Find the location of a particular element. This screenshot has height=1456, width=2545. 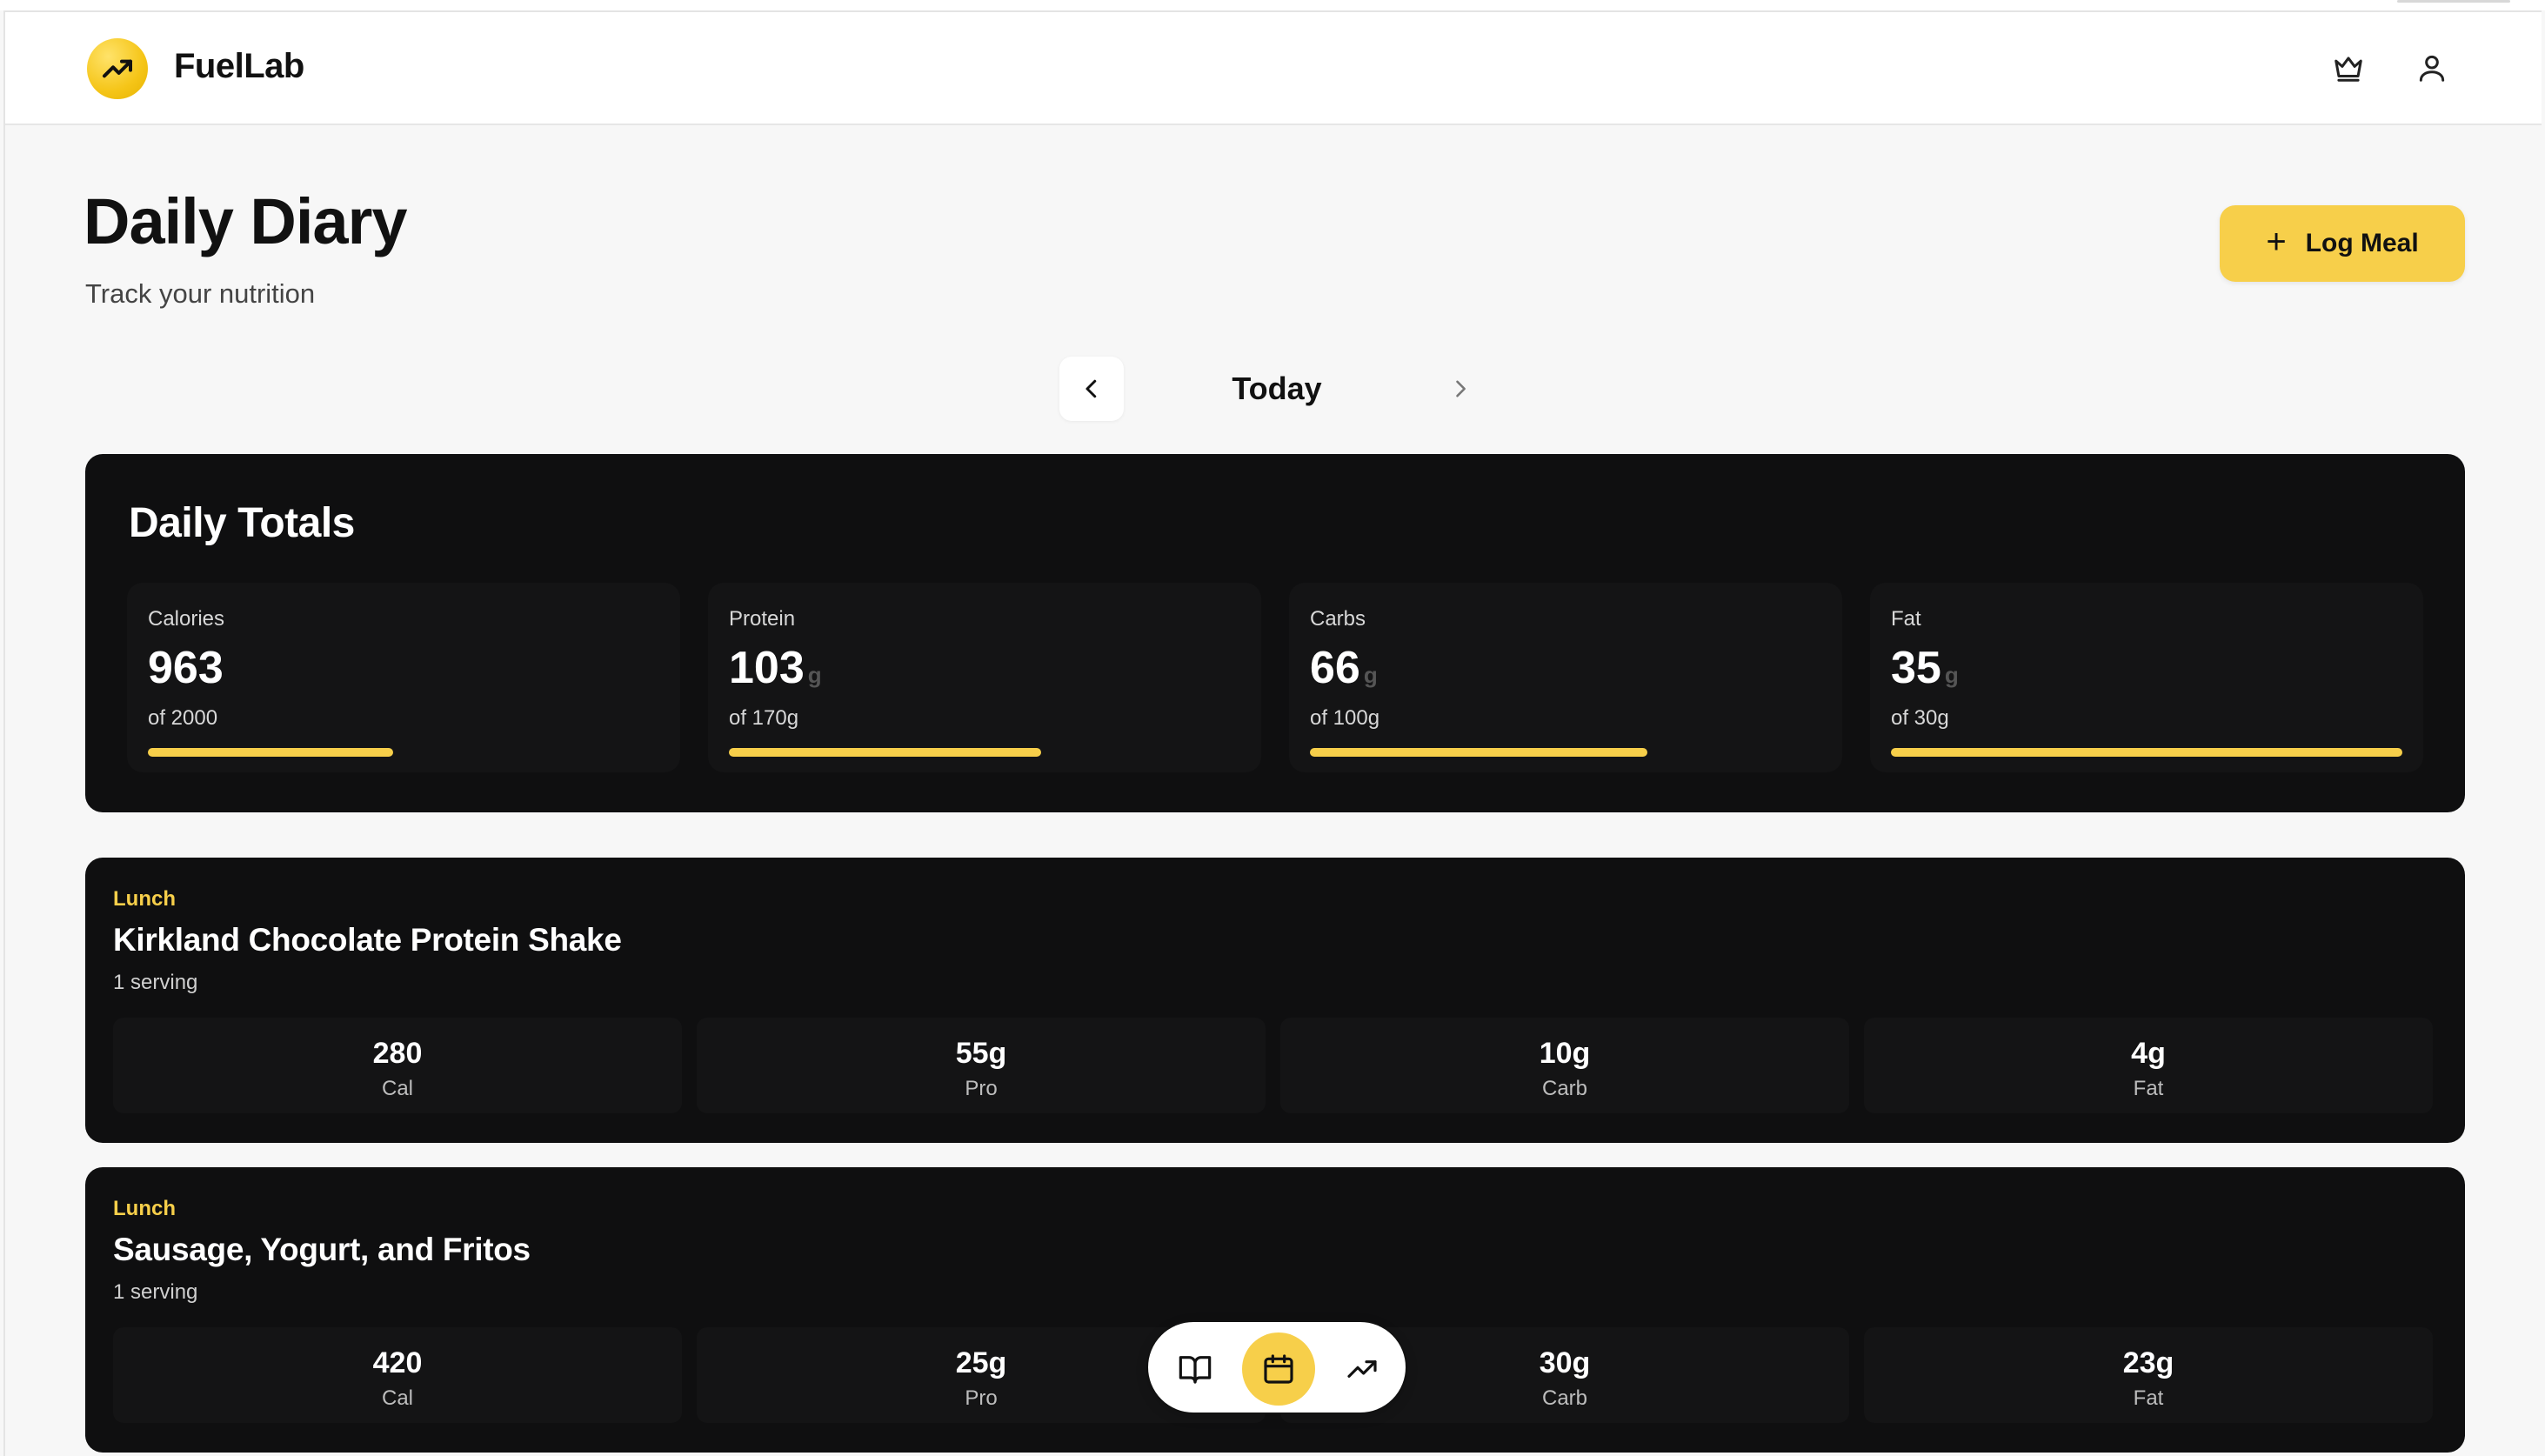

macro-label: Pro is located at coordinates (981, 1088).